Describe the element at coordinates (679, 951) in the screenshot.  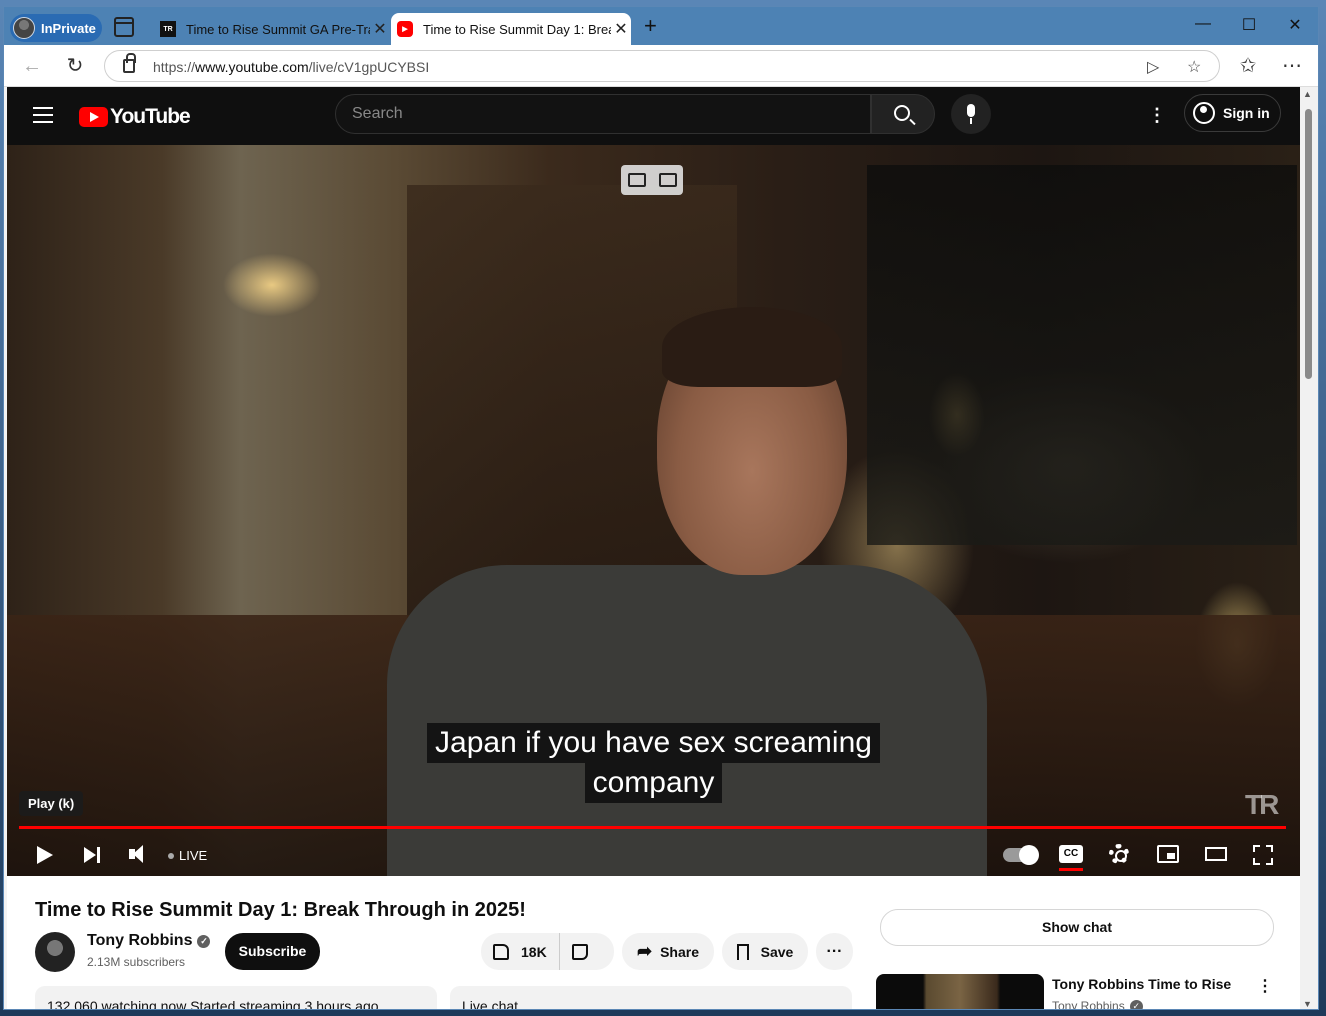
I see `share-label: Share` at that location.